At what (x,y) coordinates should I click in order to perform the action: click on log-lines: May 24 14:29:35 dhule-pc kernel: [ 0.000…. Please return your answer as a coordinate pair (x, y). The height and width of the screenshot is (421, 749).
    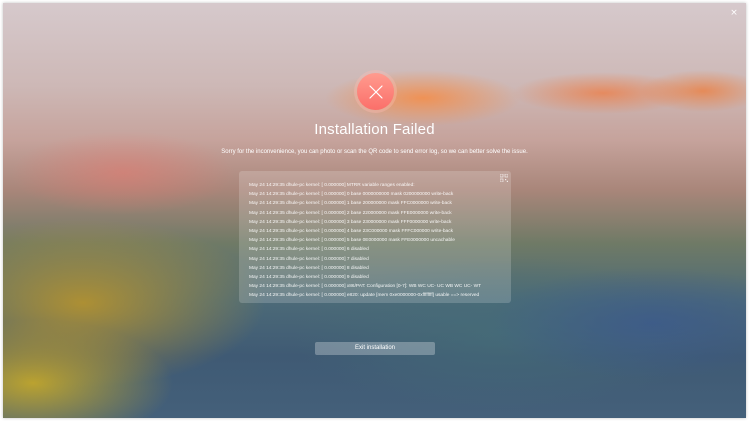
    Looking at the image, I should click on (376, 240).